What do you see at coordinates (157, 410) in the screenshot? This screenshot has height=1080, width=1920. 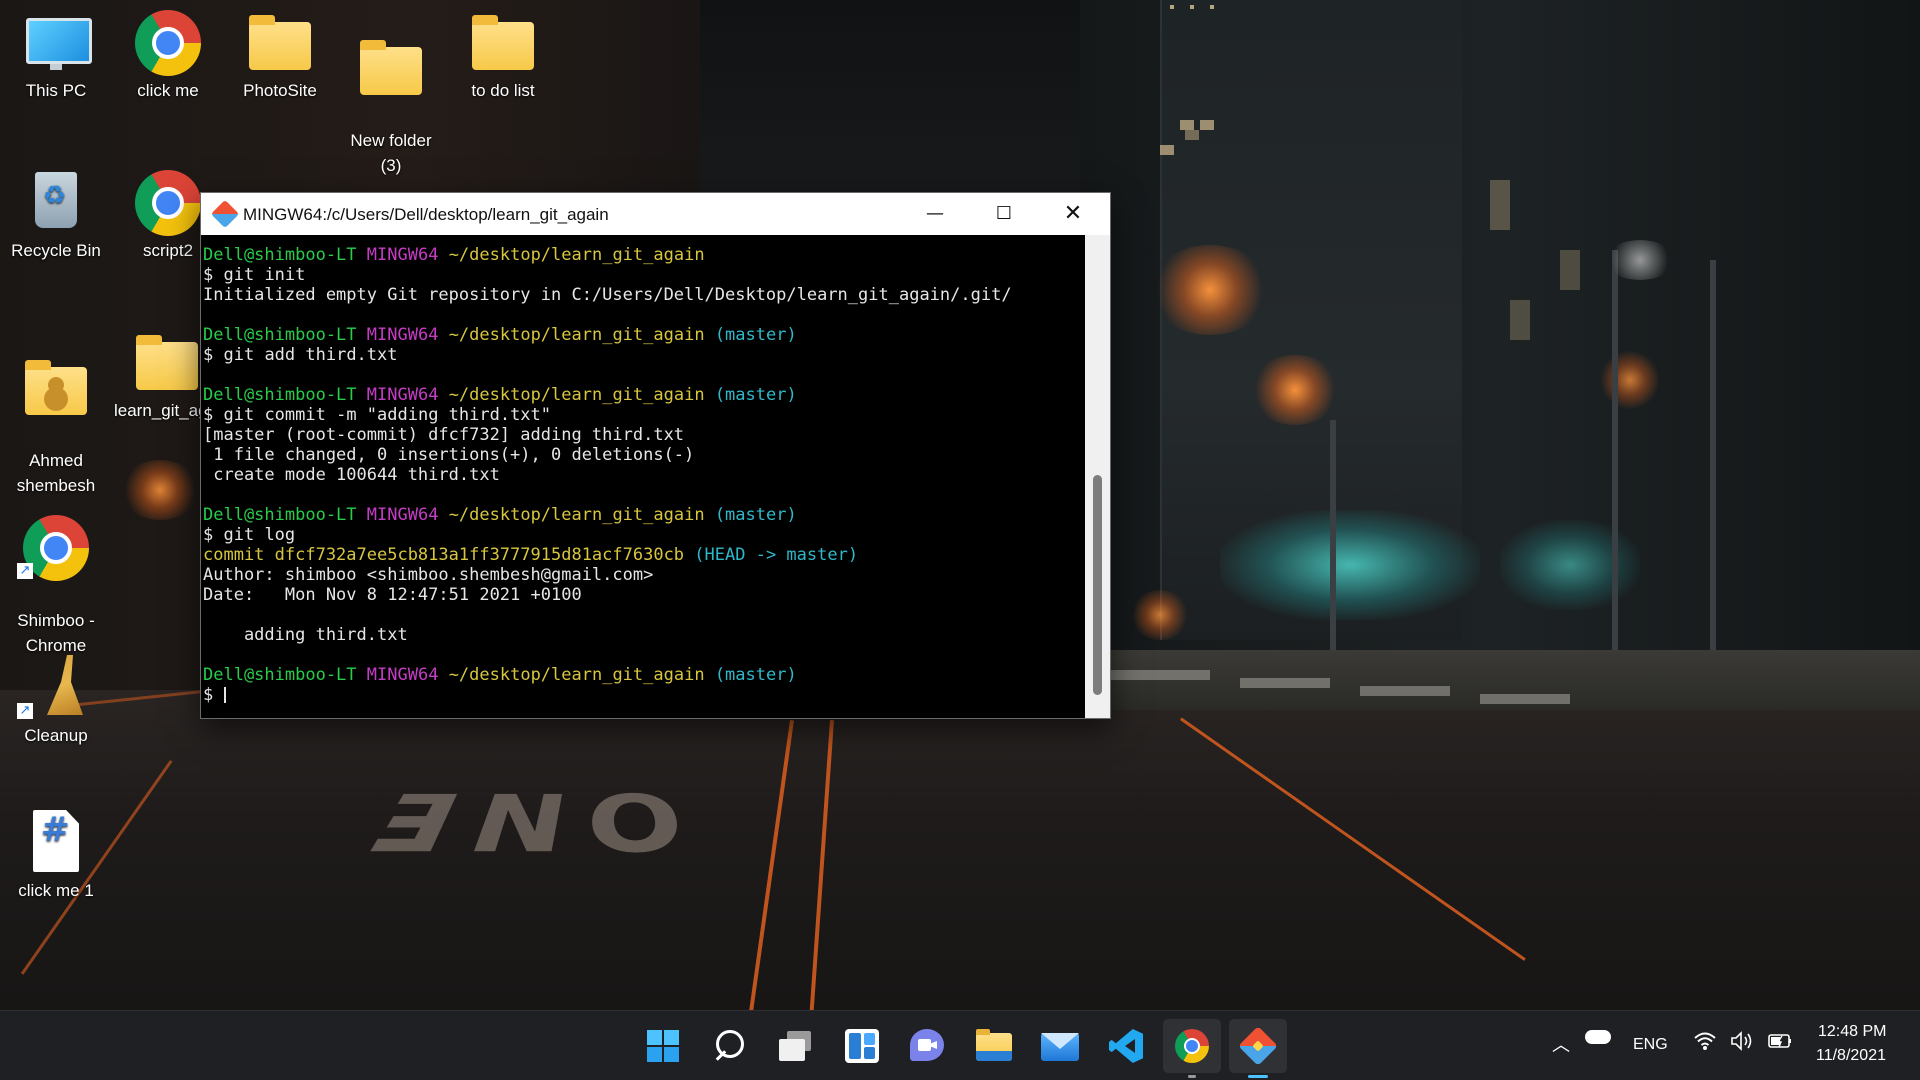 I see `desktop-icon-label: learn_git_ag` at bounding box center [157, 410].